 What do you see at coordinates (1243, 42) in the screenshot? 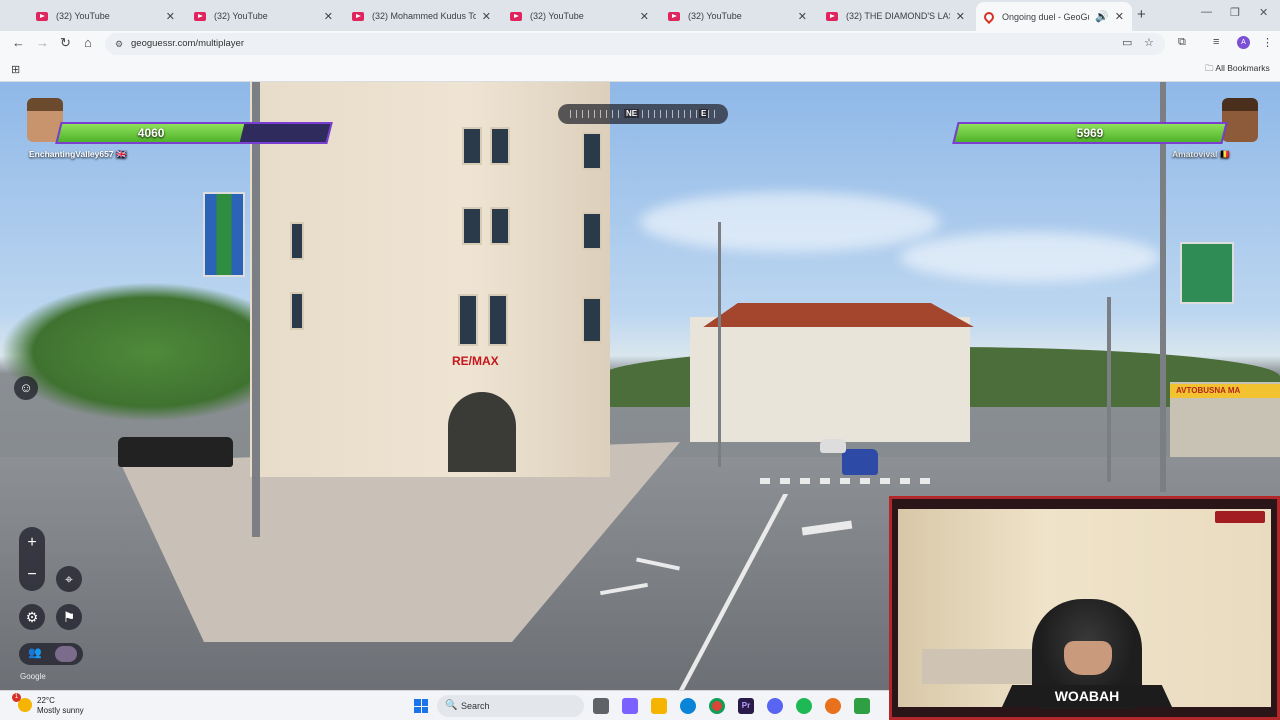
I see `profile-avatar: A` at bounding box center [1243, 42].